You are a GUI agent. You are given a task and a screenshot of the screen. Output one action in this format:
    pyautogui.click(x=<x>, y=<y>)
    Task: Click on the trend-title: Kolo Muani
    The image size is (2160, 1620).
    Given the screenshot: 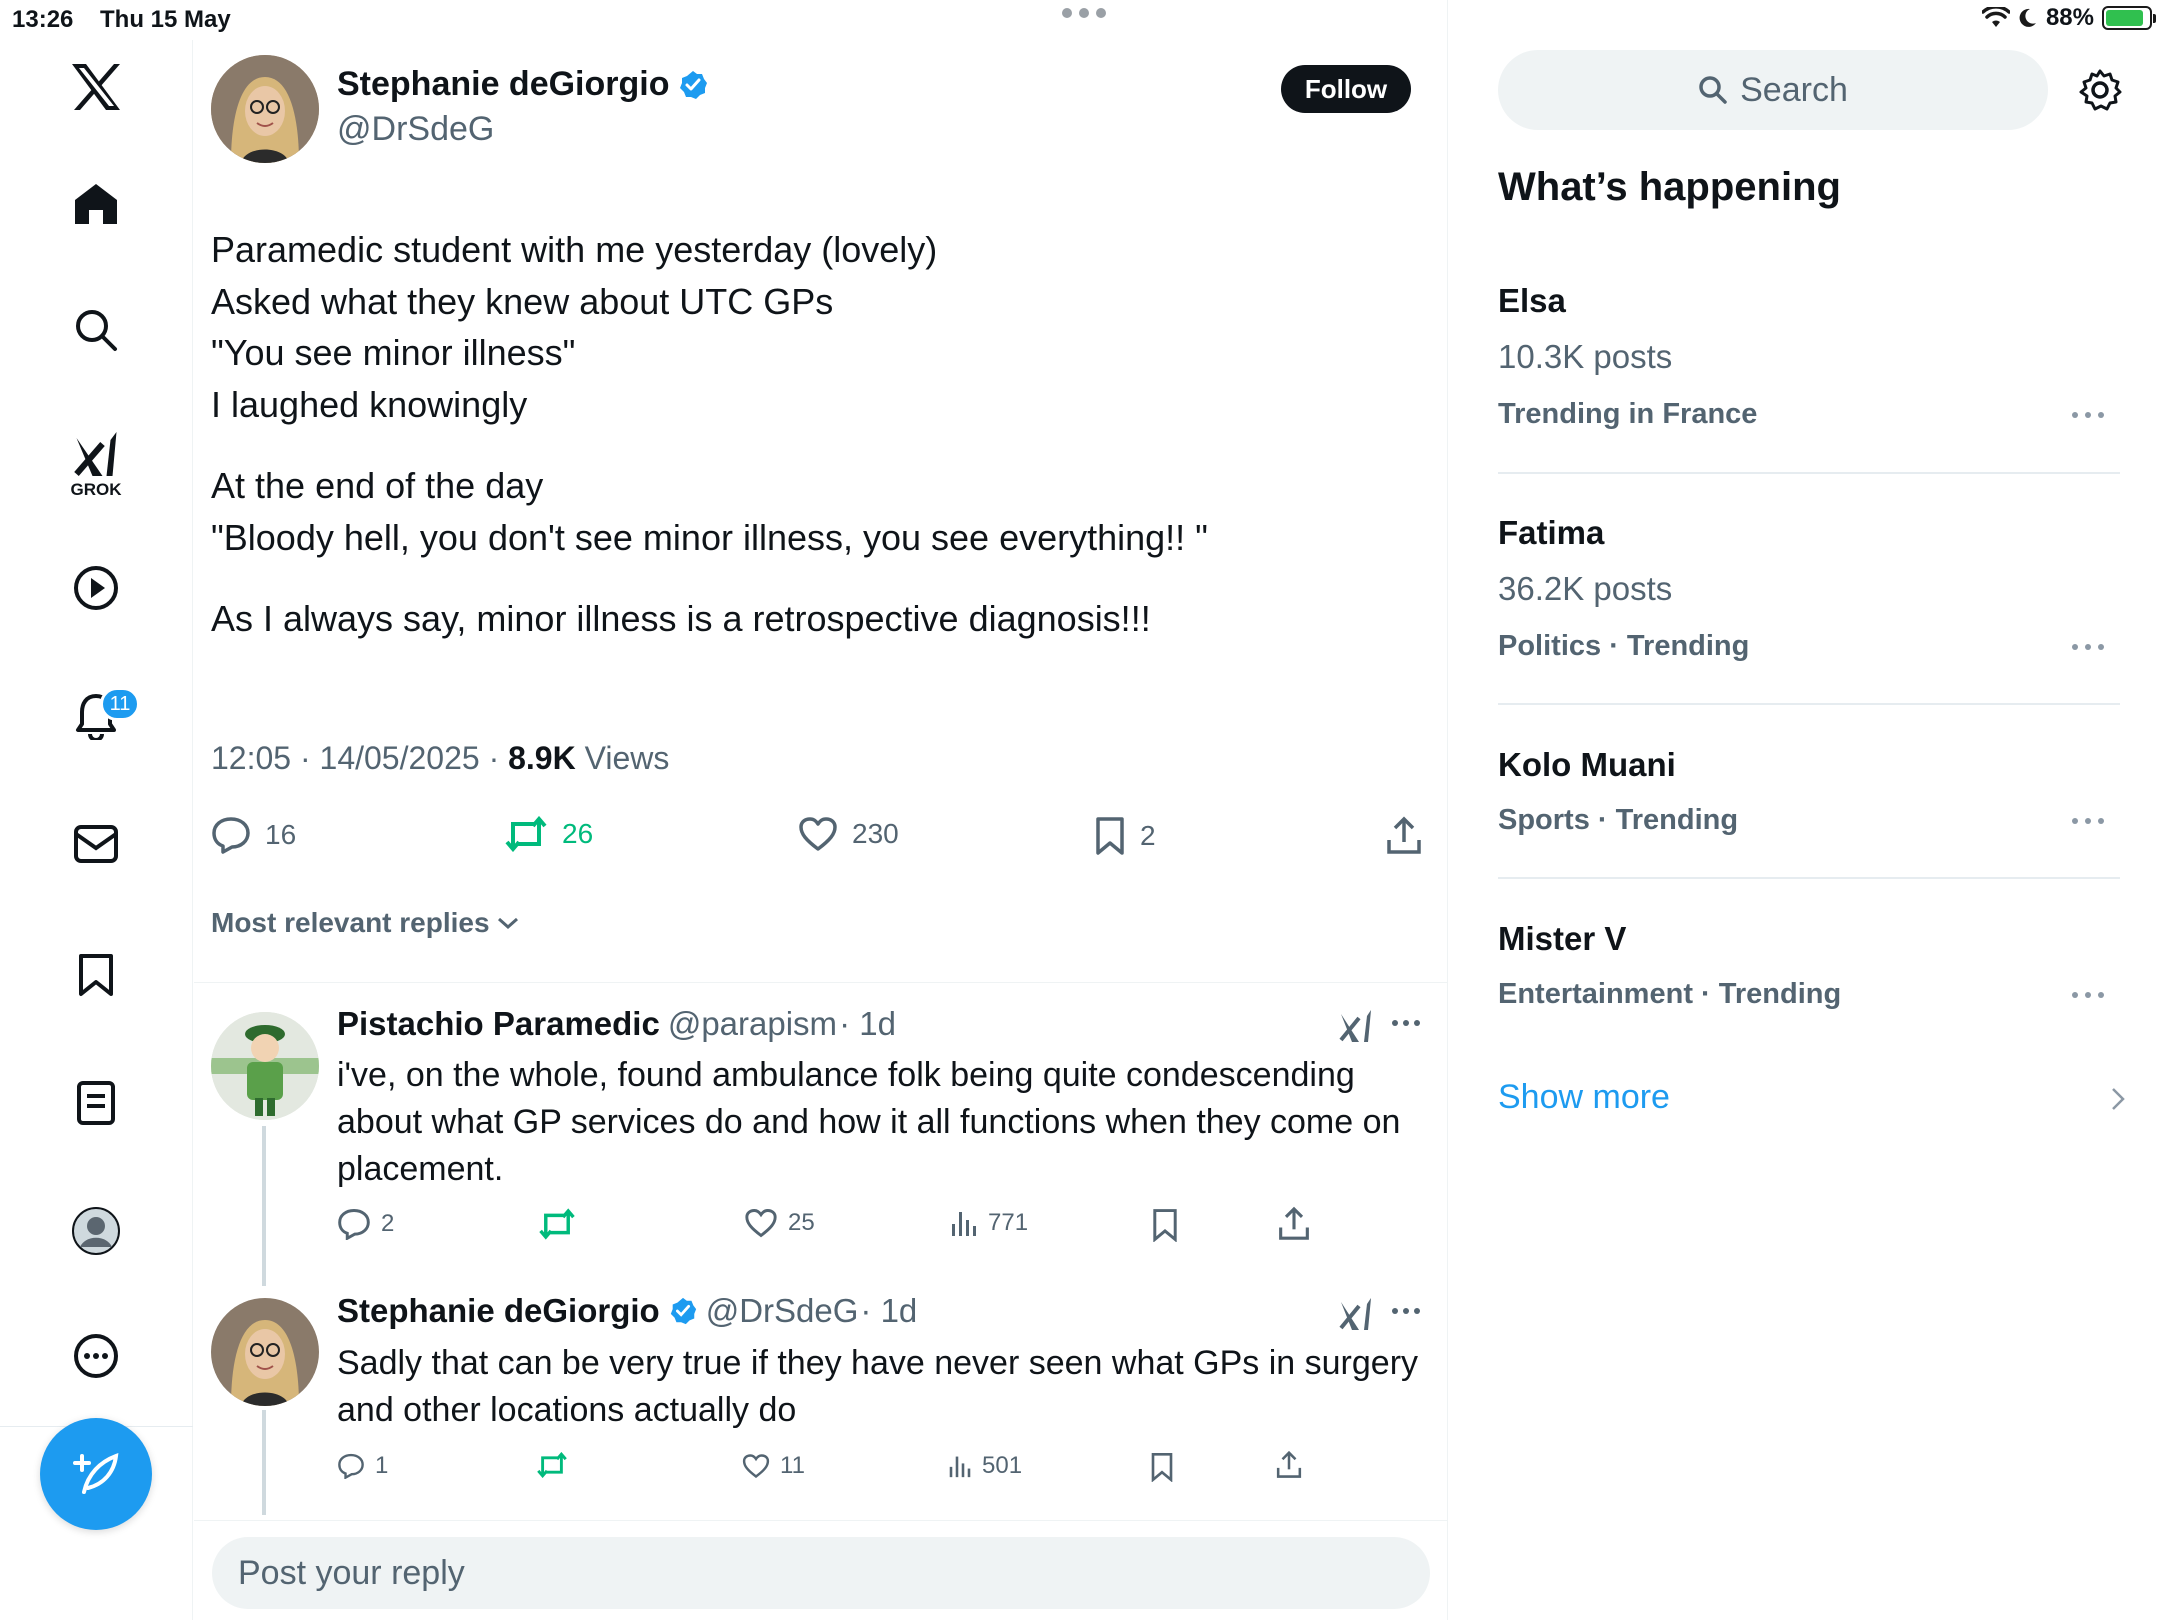 What is the action you would take?
    pyautogui.click(x=1587, y=765)
    